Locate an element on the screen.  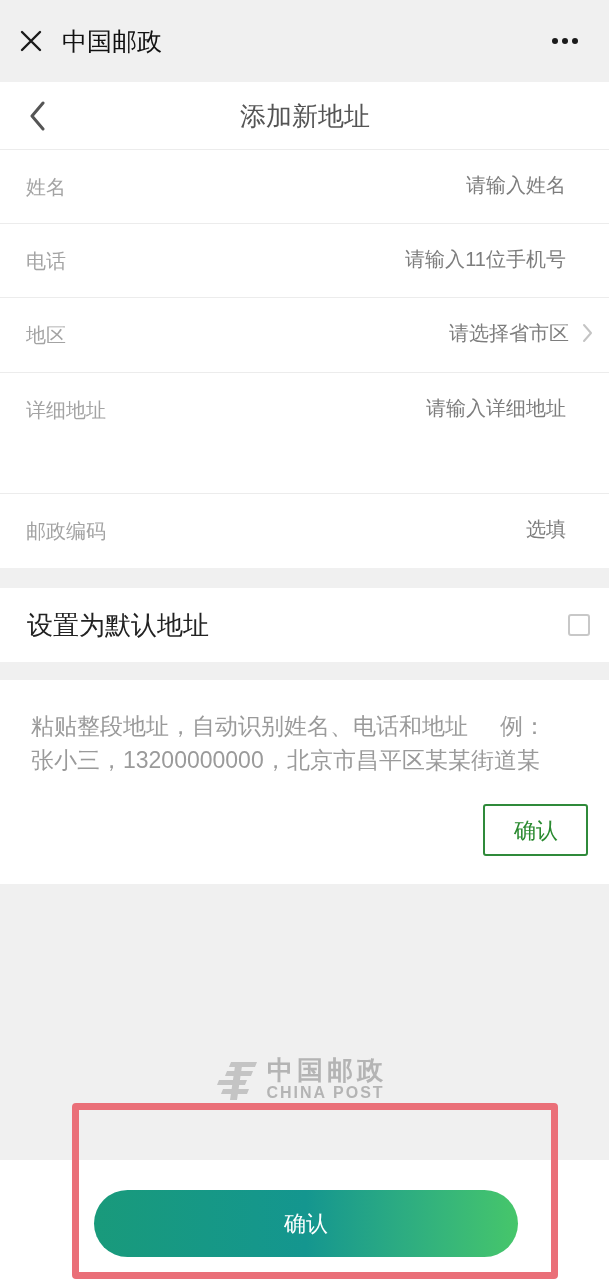
field-label: 地区 is located at coordinates (46, 335).